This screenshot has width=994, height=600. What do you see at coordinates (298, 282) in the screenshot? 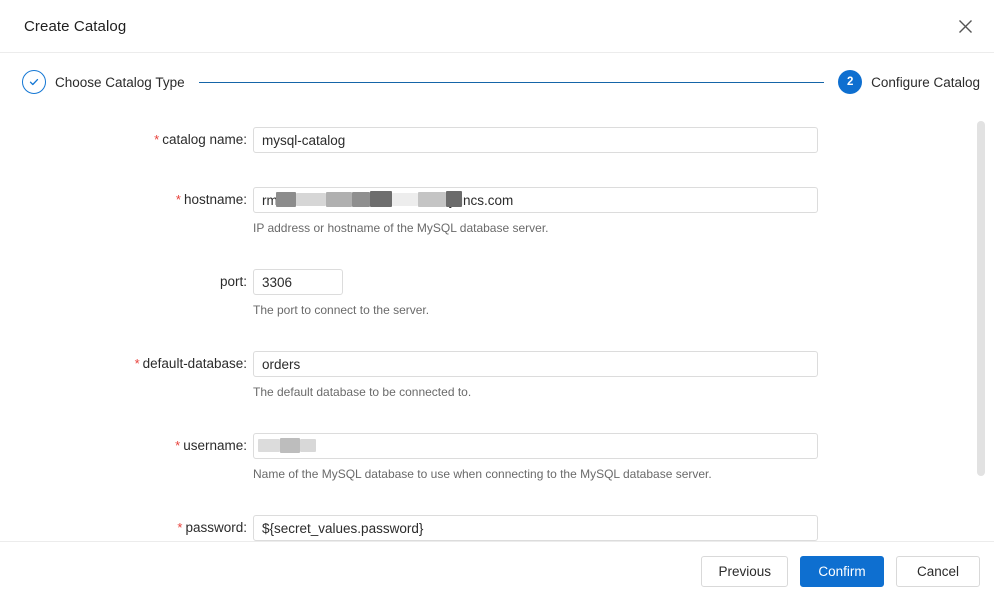
I see `port-input` at bounding box center [298, 282].